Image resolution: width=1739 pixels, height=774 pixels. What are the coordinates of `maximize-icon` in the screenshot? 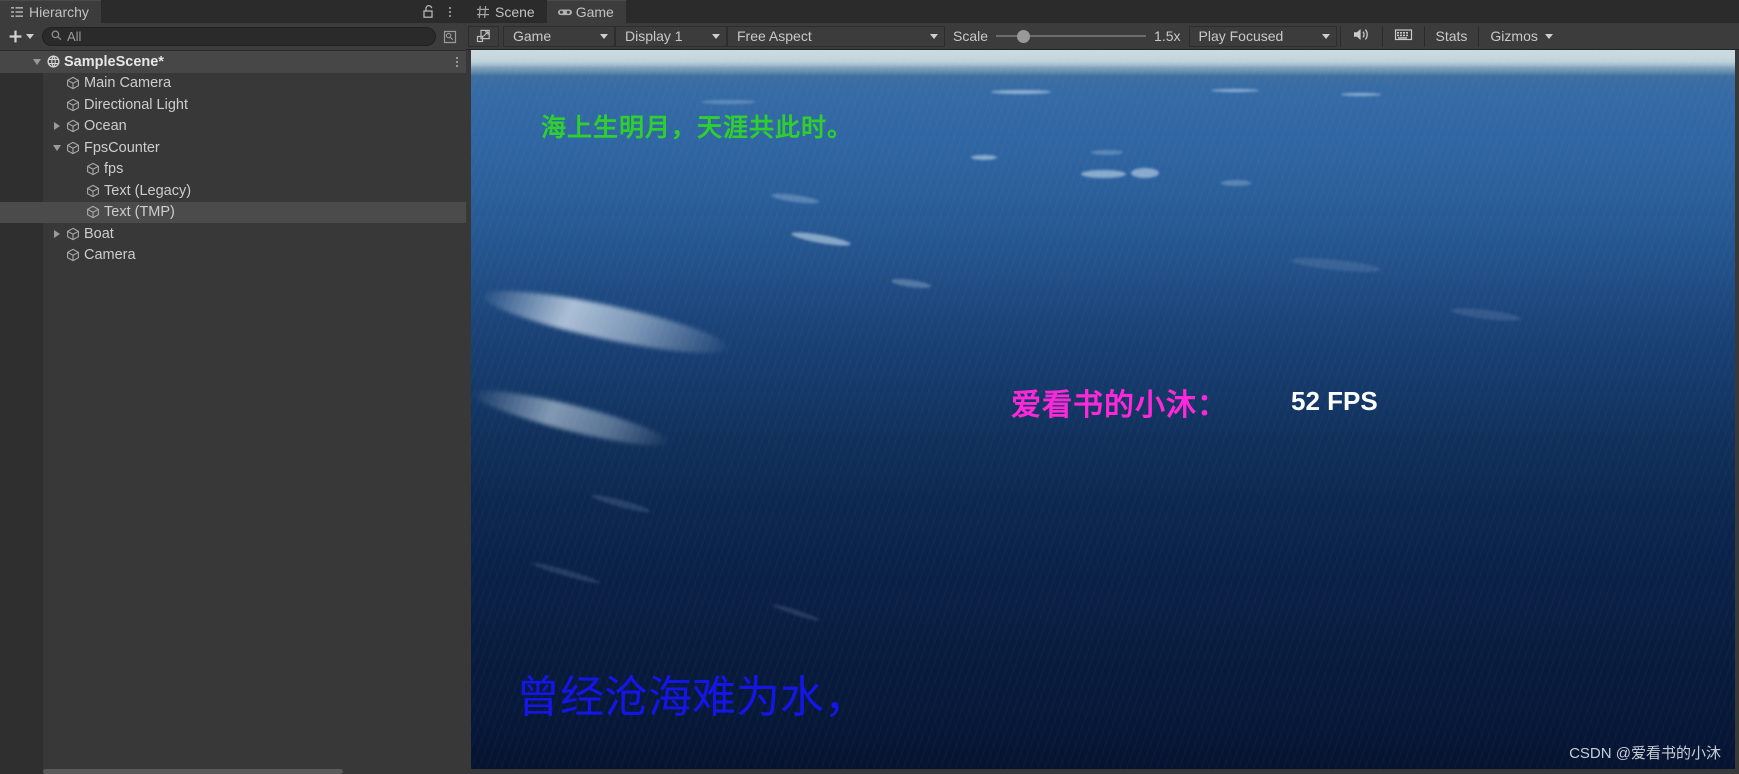 It's located at (483, 36).